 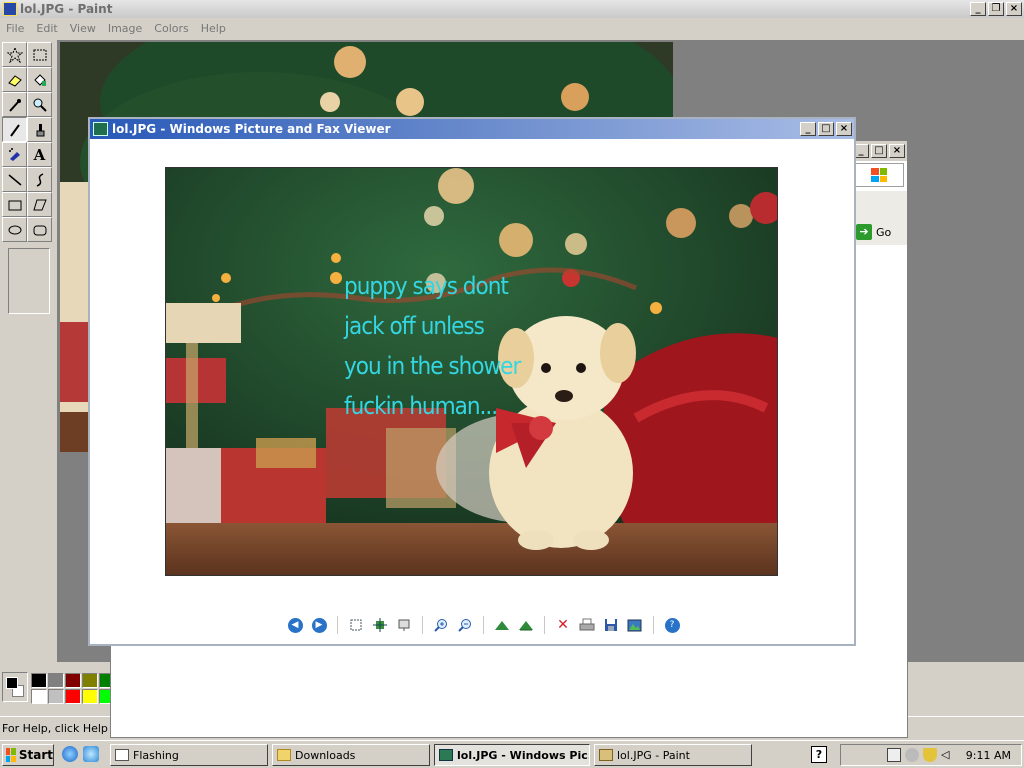 I want to click on pencil-icon, so click(x=14, y=130).